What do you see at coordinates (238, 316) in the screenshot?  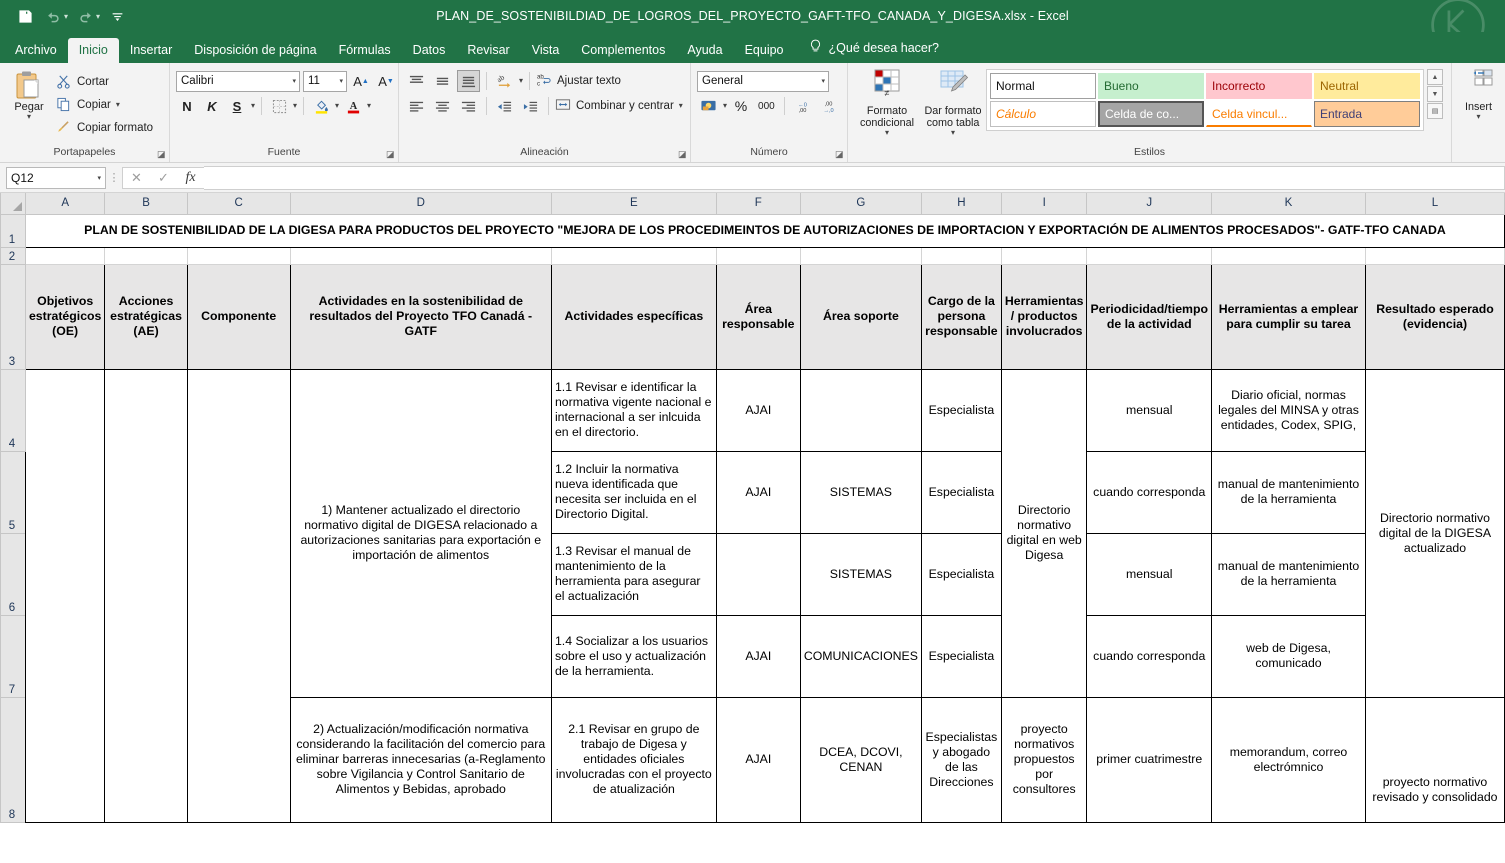 I see `table-header-componente: Componente` at bounding box center [238, 316].